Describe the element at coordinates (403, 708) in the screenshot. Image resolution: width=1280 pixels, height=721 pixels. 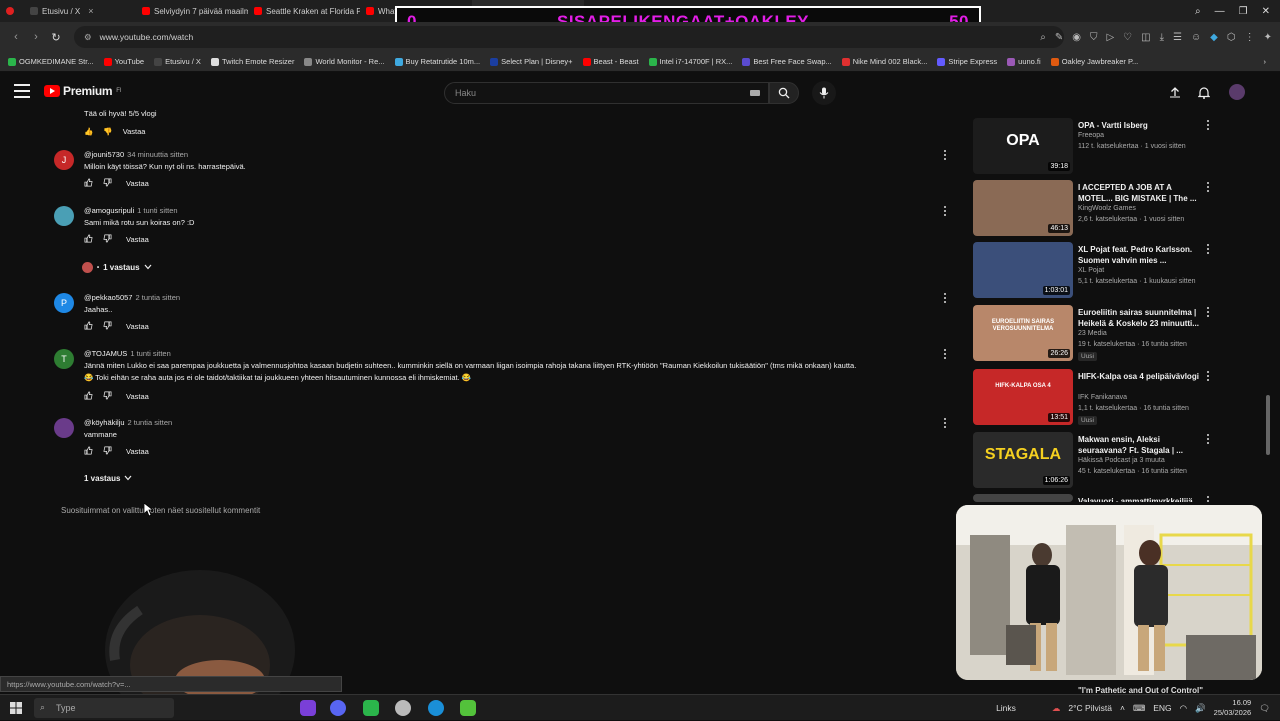
I see `app-shield-icon` at that location.